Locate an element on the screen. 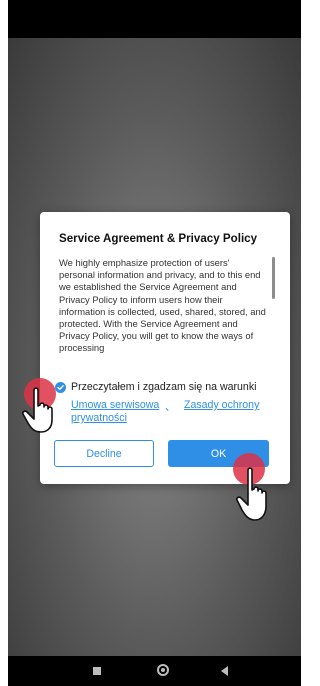 Image resolution: width=320 pixels, height=686 pixels. privacy-policy-link: Zasady ochrony is located at coordinates (221, 405).